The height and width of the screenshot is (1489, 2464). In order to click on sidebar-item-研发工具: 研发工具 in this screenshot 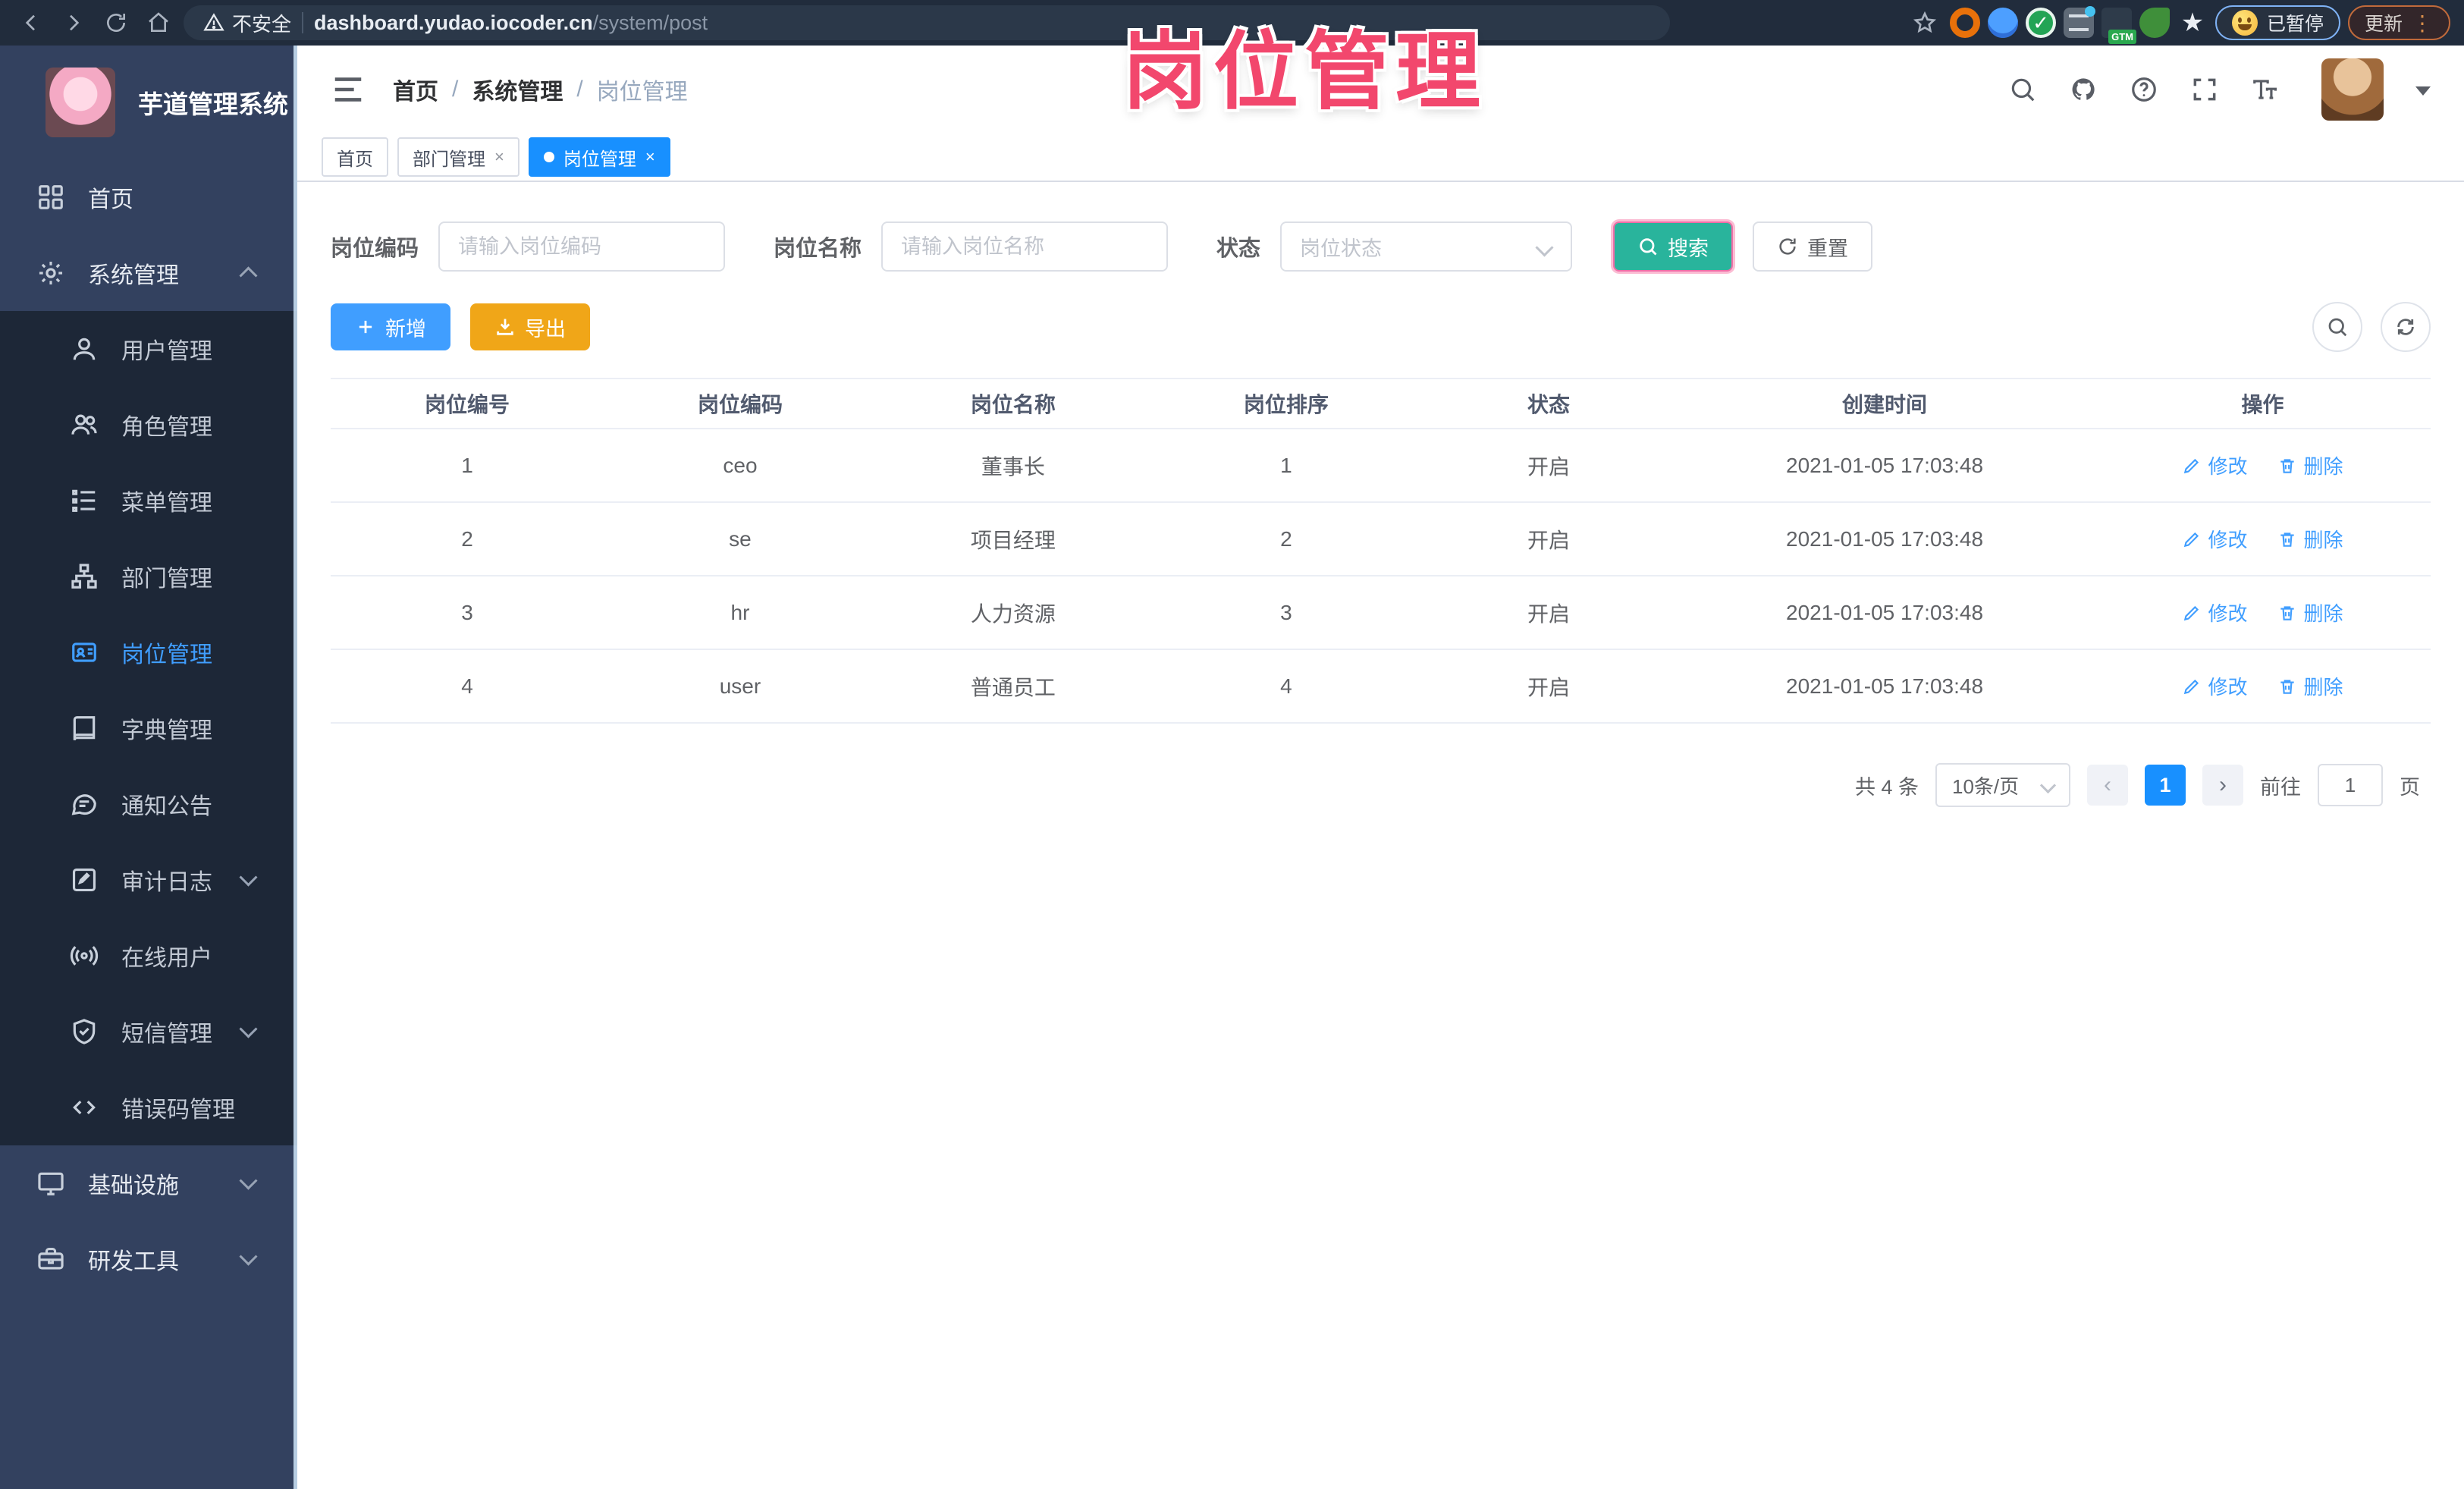, I will do `click(148, 1259)`.